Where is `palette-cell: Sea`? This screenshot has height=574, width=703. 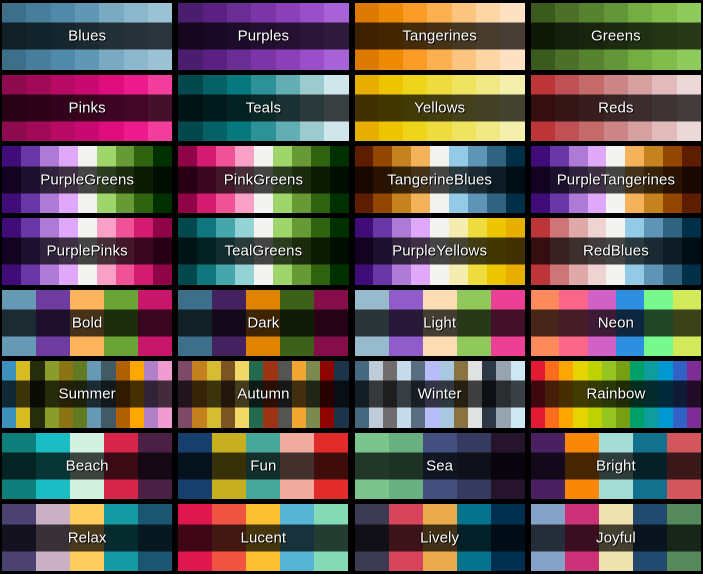 palette-cell: Sea is located at coordinates (439, 466).